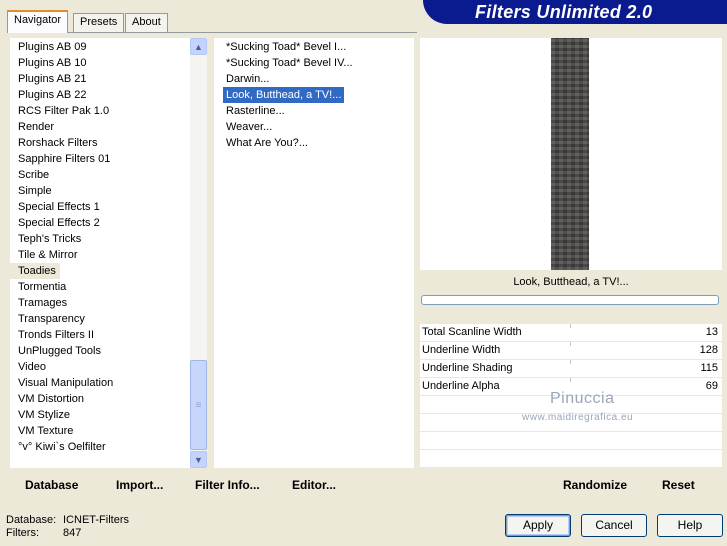 The width and height of the screenshot is (727, 546). Describe the element at coordinates (34, 127) in the screenshot. I see `category-item: Render` at that location.